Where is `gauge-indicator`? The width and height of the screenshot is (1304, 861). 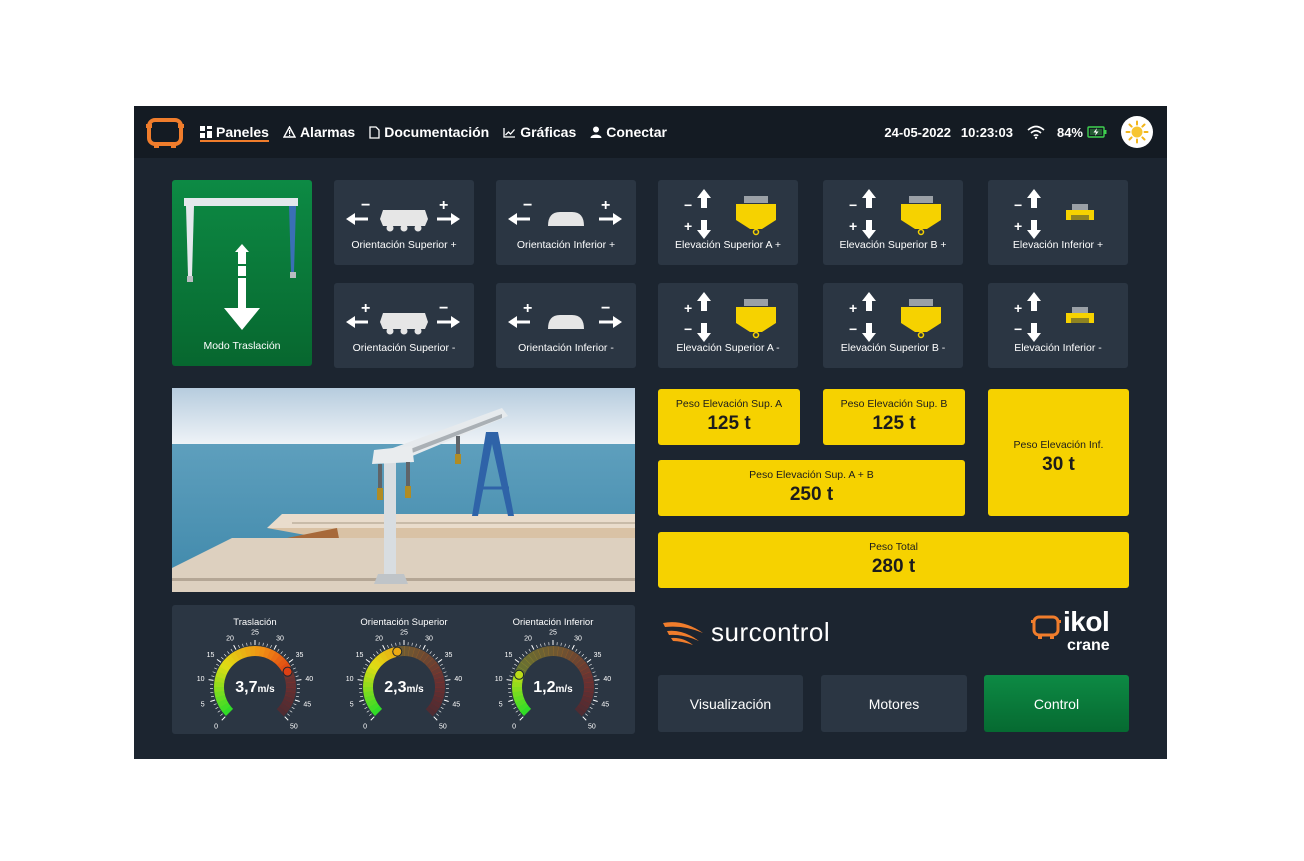 gauge-indicator is located at coordinates (287, 671).